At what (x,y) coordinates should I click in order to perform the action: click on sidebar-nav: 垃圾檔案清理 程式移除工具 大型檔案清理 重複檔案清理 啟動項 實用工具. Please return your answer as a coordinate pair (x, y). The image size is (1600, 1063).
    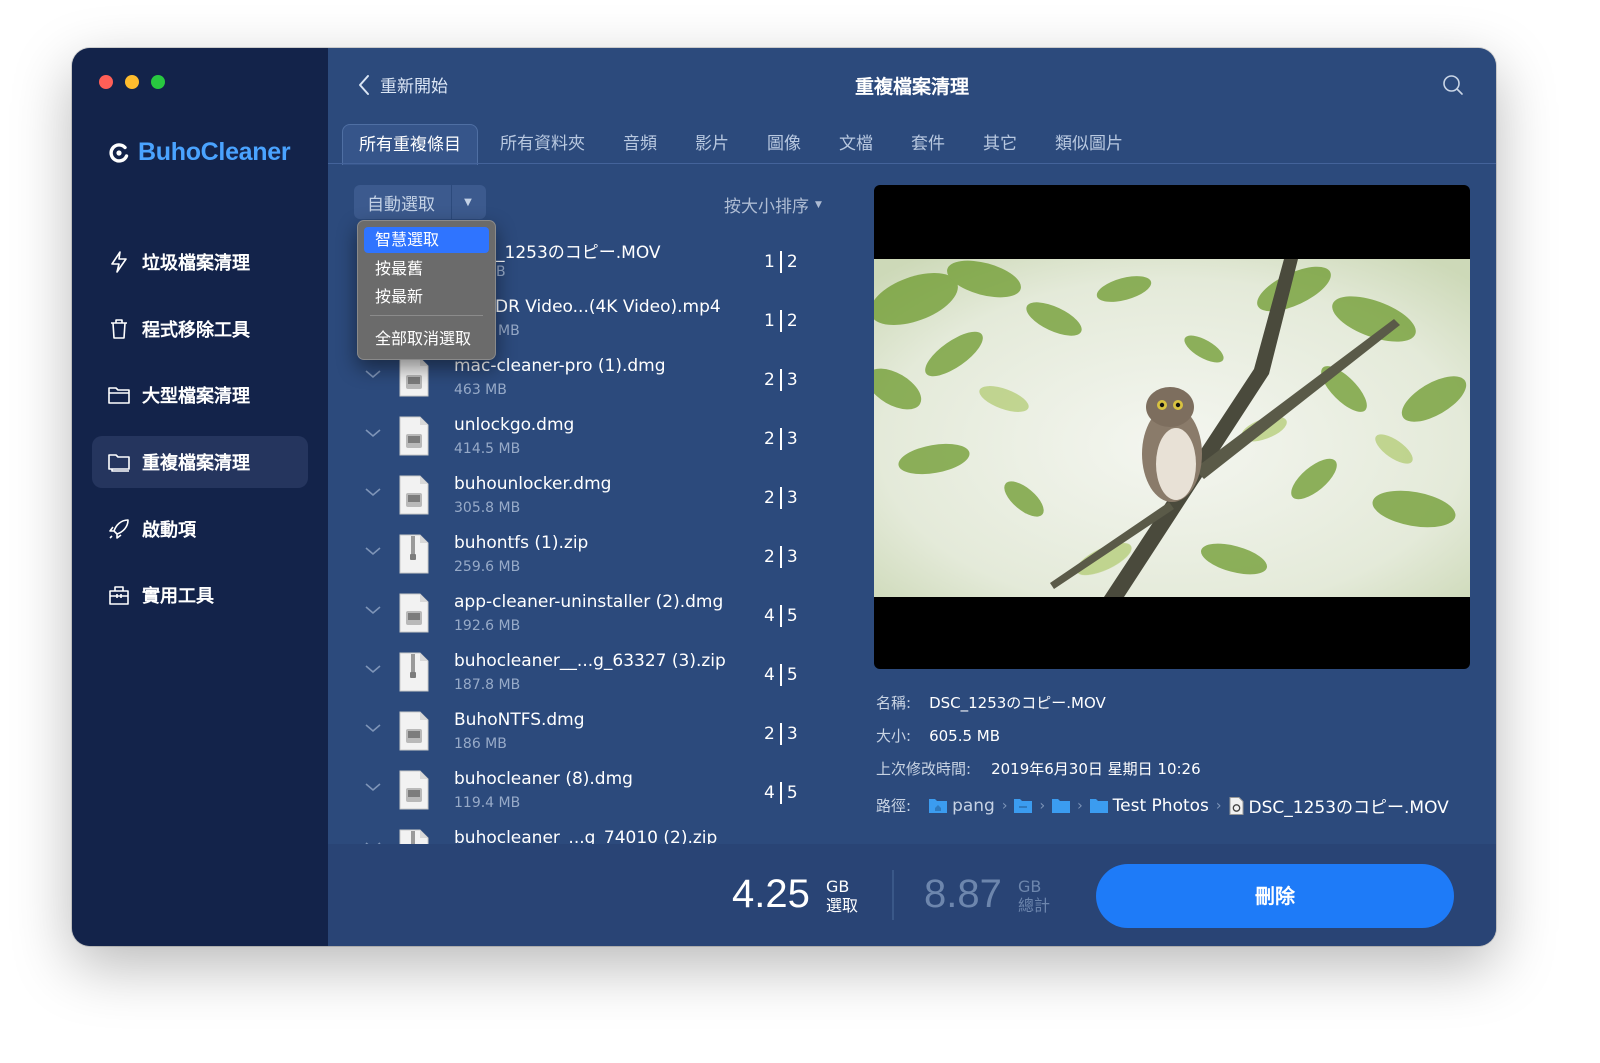
    Looking at the image, I should click on (200, 436).